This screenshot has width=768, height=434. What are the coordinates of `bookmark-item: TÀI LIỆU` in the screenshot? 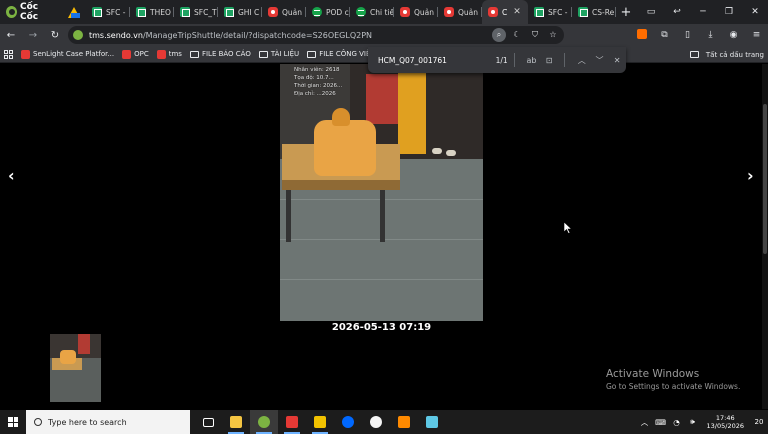 It's located at (279, 54).